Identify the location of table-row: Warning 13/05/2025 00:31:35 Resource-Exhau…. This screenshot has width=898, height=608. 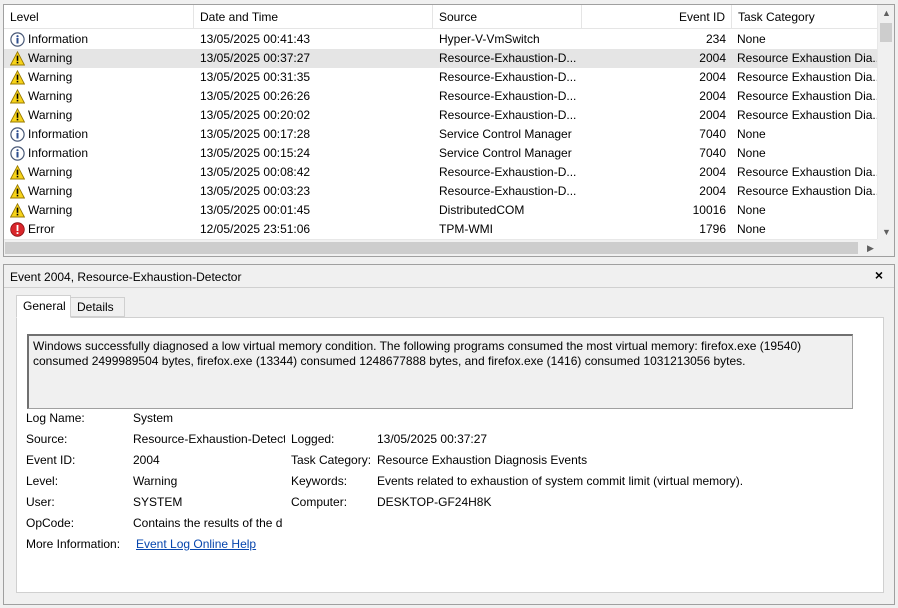
(441, 77).